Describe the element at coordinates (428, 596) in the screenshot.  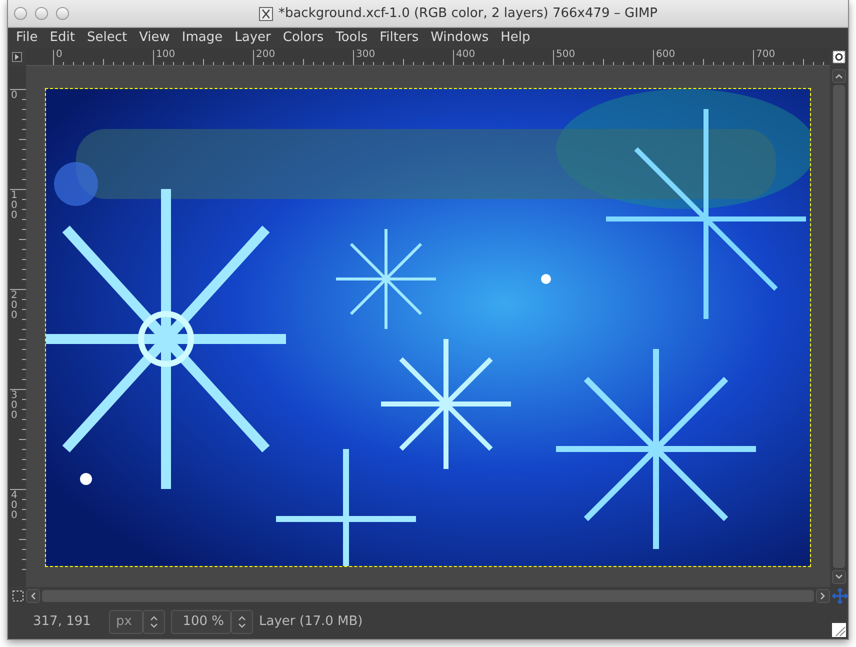
I see `horizontal-scrollbar` at that location.